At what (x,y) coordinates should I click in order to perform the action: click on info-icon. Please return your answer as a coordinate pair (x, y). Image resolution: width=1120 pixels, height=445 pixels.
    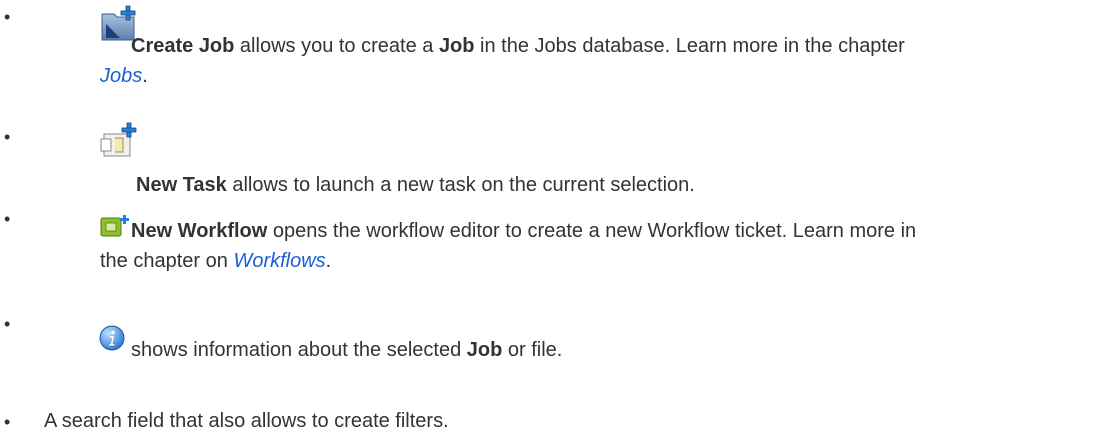
    Looking at the image, I should click on (112, 341).